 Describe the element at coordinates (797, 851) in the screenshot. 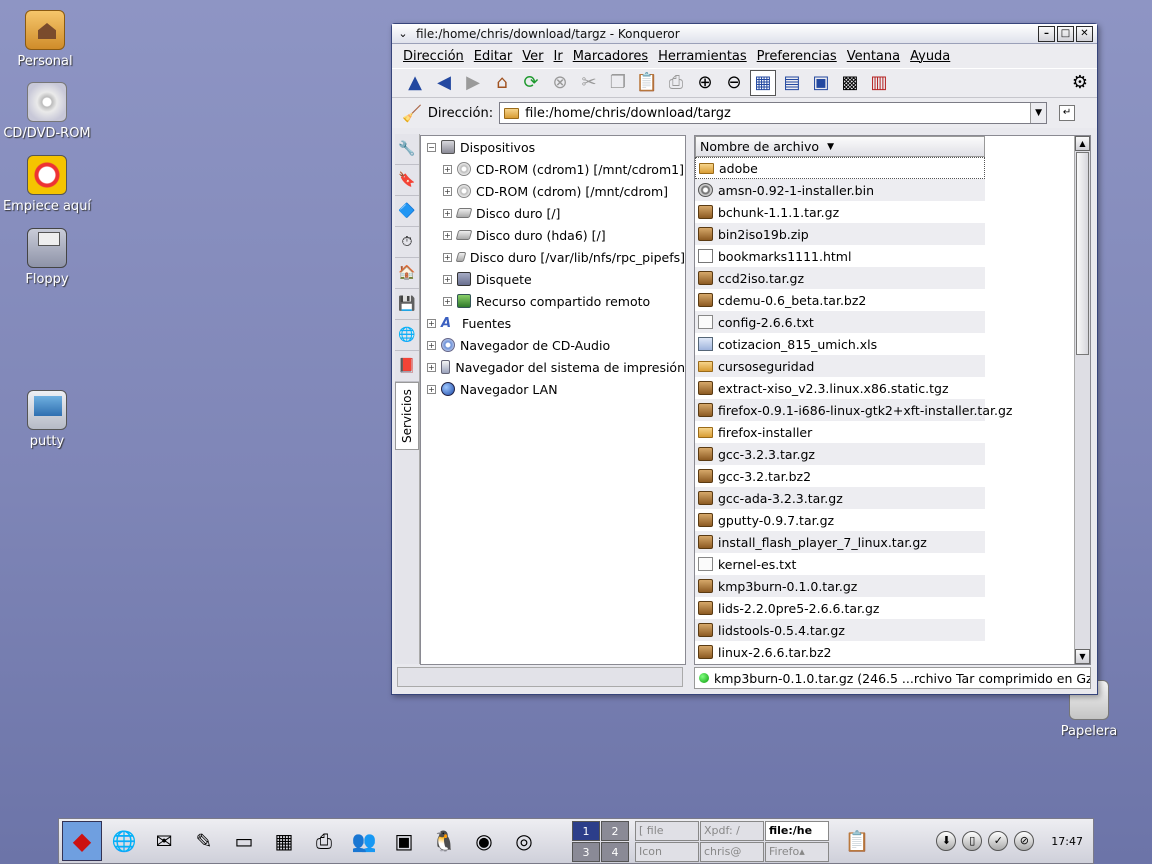

I see `task-button: Firefo▴` at that location.